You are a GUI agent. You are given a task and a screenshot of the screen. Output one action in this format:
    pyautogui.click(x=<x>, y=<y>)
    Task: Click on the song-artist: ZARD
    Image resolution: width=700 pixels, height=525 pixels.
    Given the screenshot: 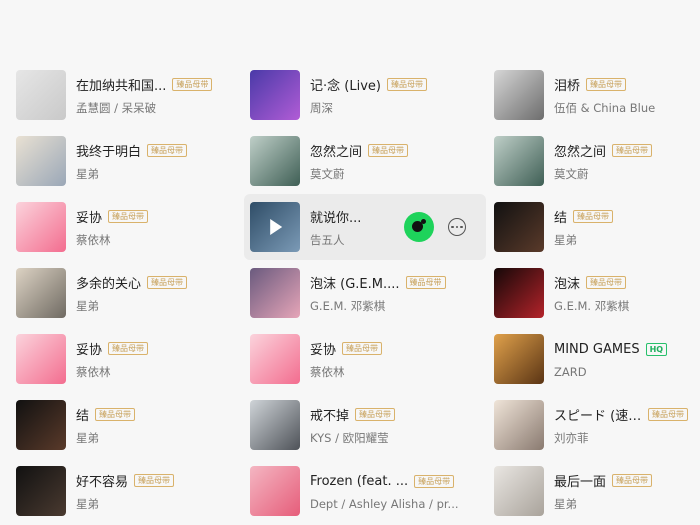 What is the action you would take?
    pyautogui.click(x=621, y=372)
    